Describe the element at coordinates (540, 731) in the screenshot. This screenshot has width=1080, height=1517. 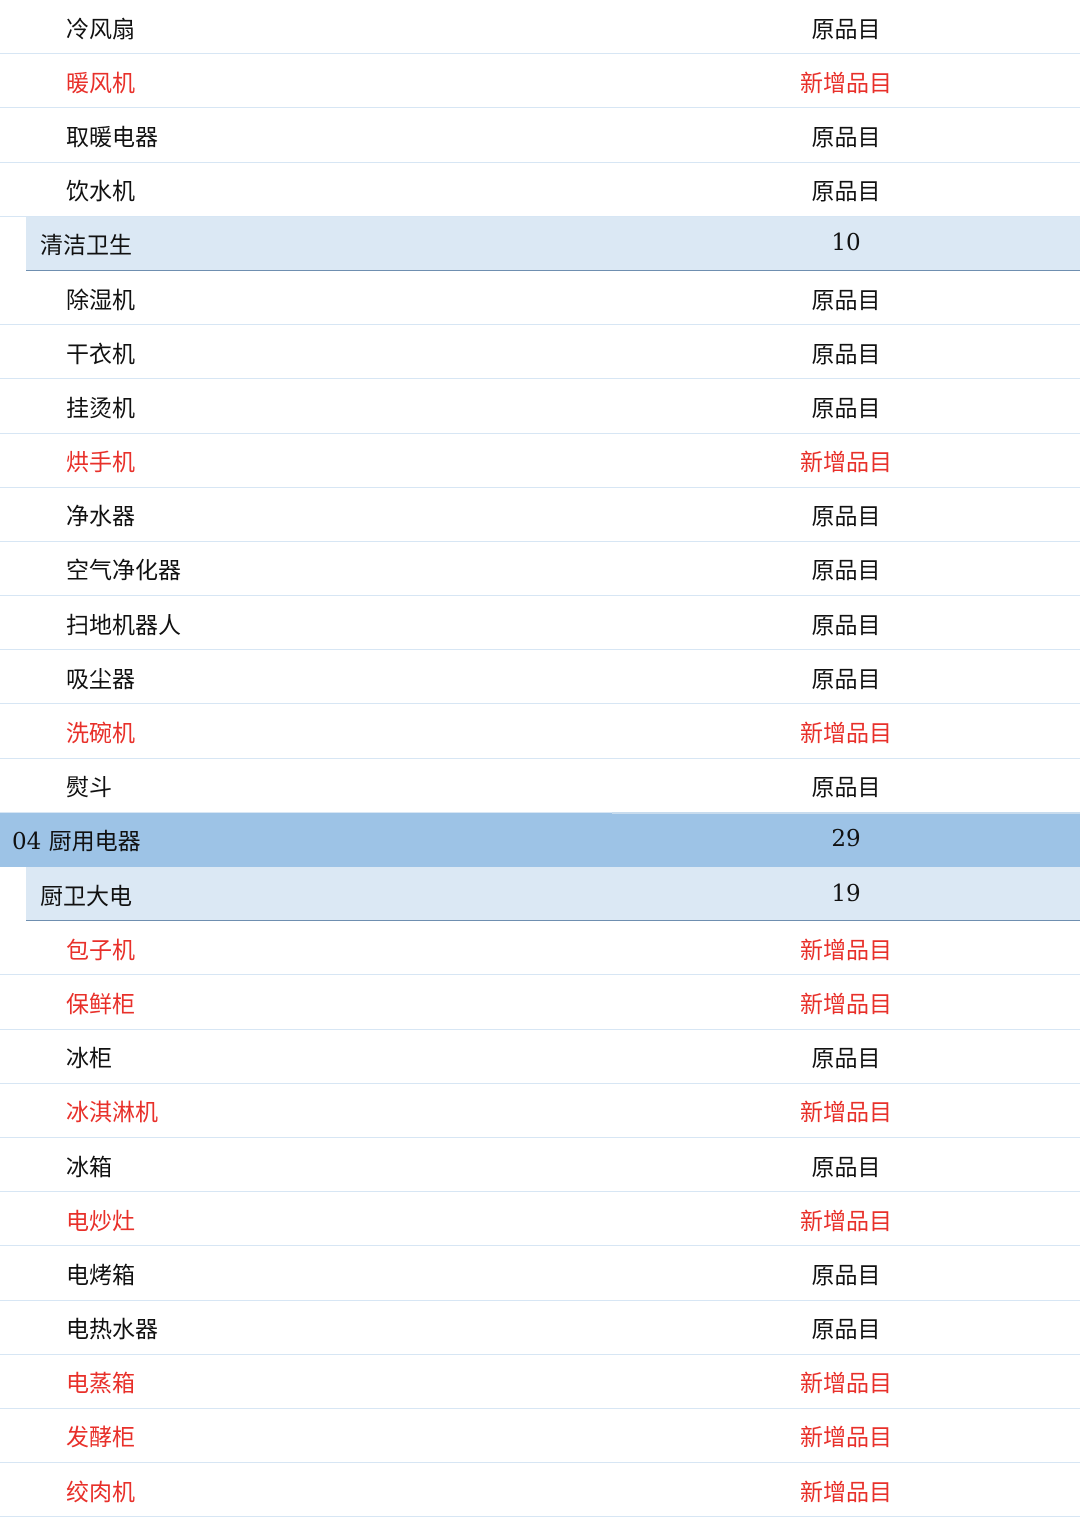
I see `table-row: 洗碗机 新增品目` at that location.